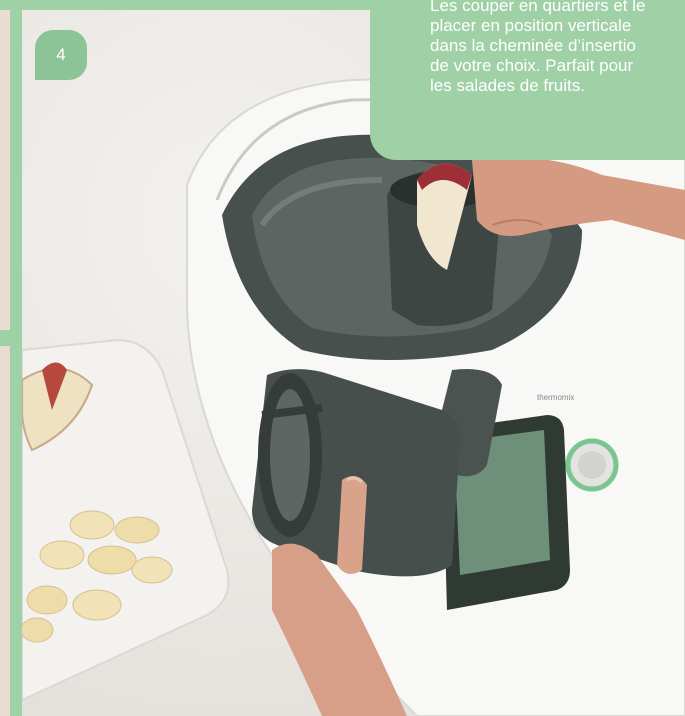 This screenshot has width=685, height=716. I want to click on step-number-badge: 4, so click(61, 55).